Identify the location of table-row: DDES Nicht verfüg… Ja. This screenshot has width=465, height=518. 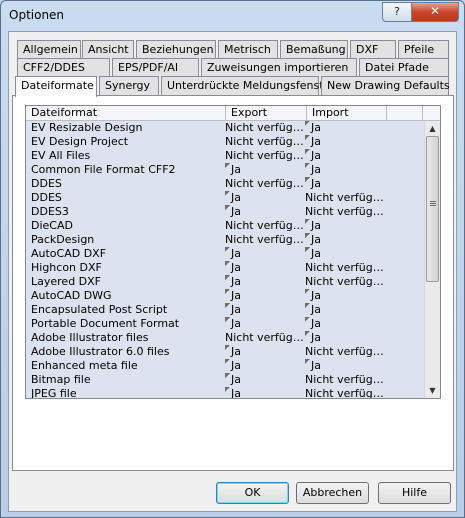
(225, 184).